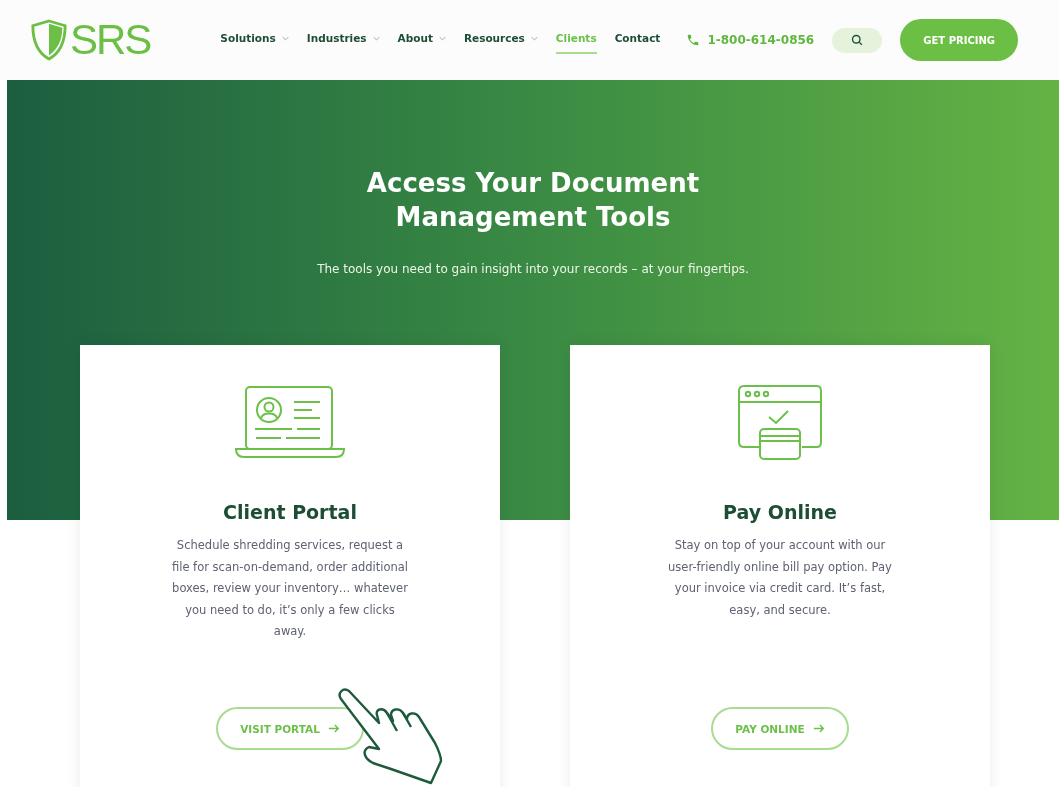 This screenshot has height=787, width=1059. I want to click on card-button: VISIT PORTAL, so click(290, 728).